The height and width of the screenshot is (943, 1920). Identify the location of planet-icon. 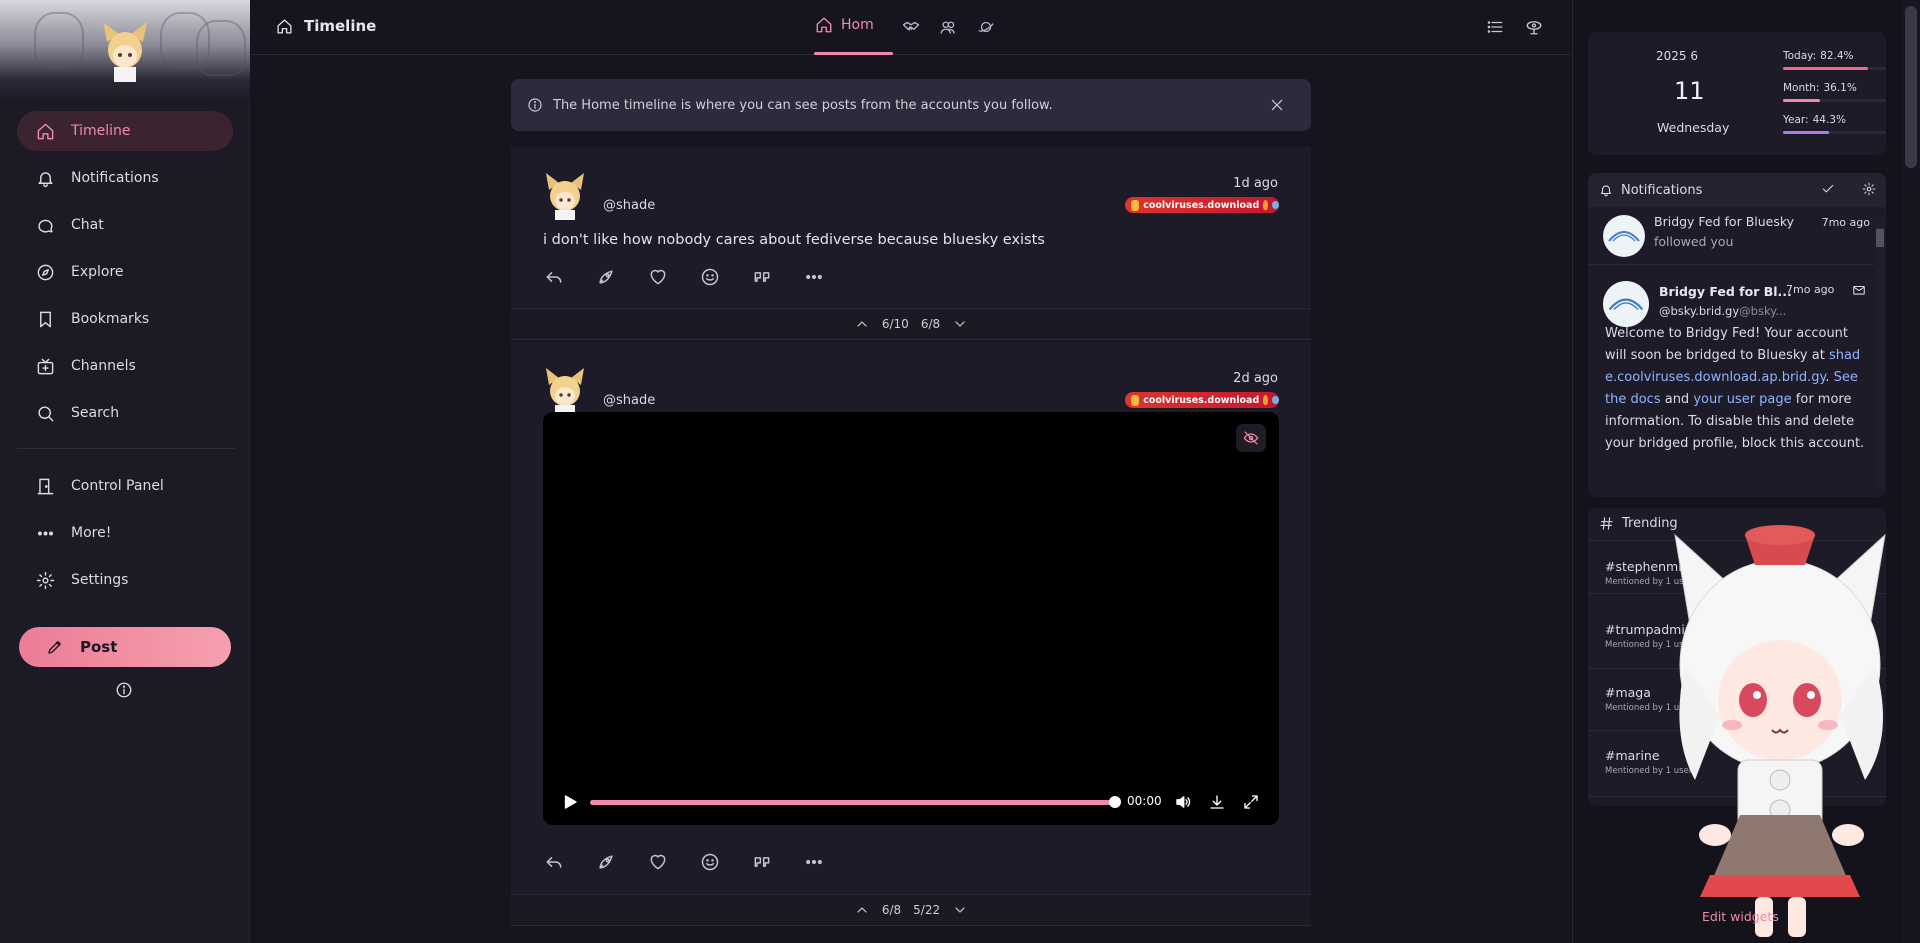
(986, 27).